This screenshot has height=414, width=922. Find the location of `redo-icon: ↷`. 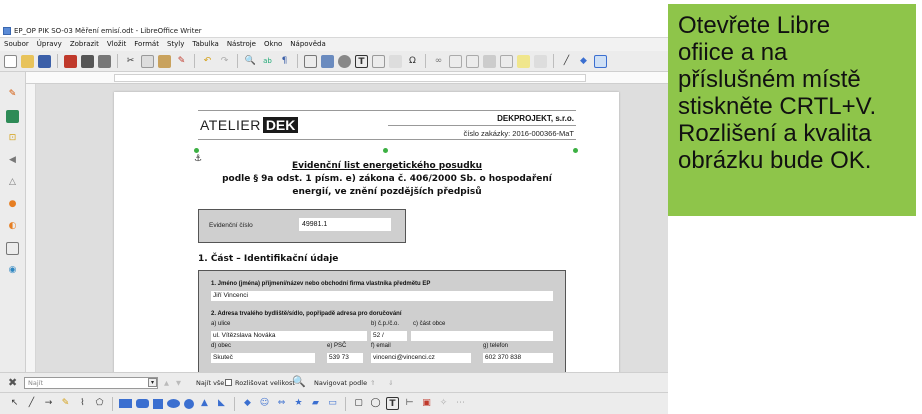

redo-icon: ↷ is located at coordinates (224, 61).